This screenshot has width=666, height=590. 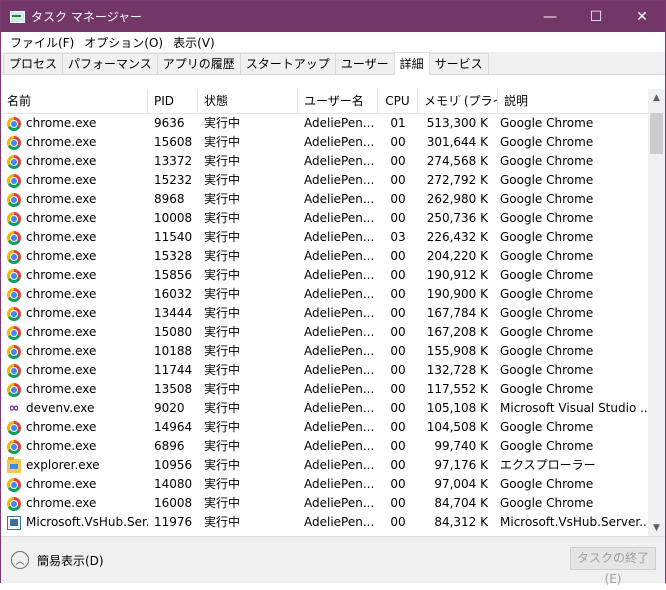 I want to click on scroll-up-icon: ▲, so click(x=656, y=97).